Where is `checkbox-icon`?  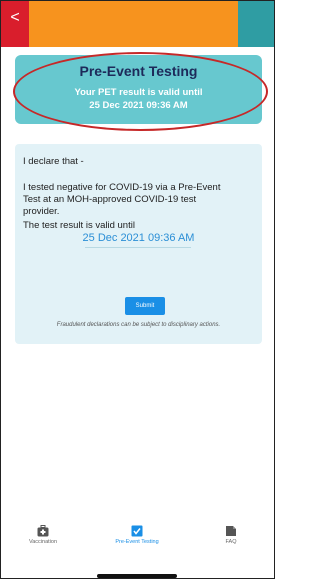
checkbox-icon is located at coordinates (137, 531).